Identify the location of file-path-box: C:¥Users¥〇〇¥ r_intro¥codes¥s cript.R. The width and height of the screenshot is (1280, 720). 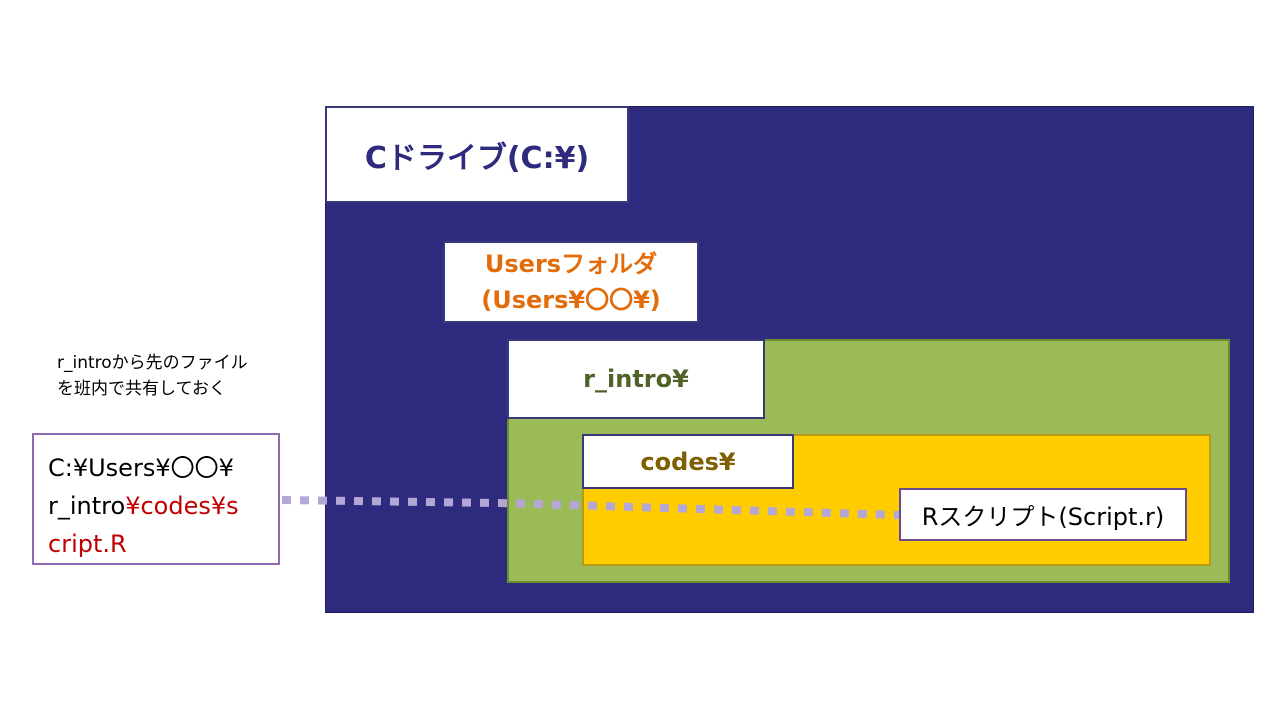
(156, 499).